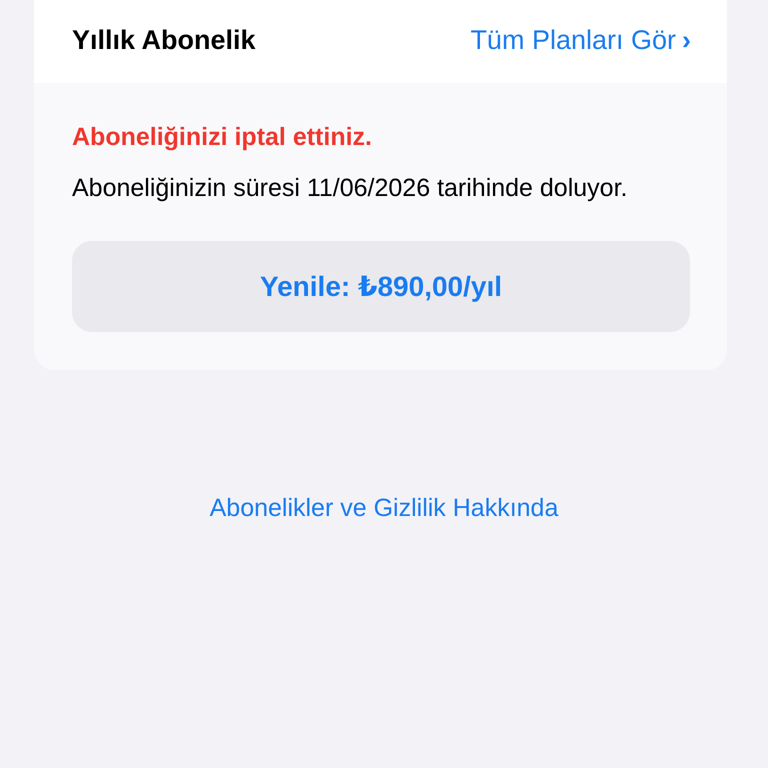 This screenshot has height=768, width=768. What do you see at coordinates (350, 188) in the screenshot?
I see `expiry-text: Aboneliğinizin süresi 11/06/2026 tarihinde doluyor.` at bounding box center [350, 188].